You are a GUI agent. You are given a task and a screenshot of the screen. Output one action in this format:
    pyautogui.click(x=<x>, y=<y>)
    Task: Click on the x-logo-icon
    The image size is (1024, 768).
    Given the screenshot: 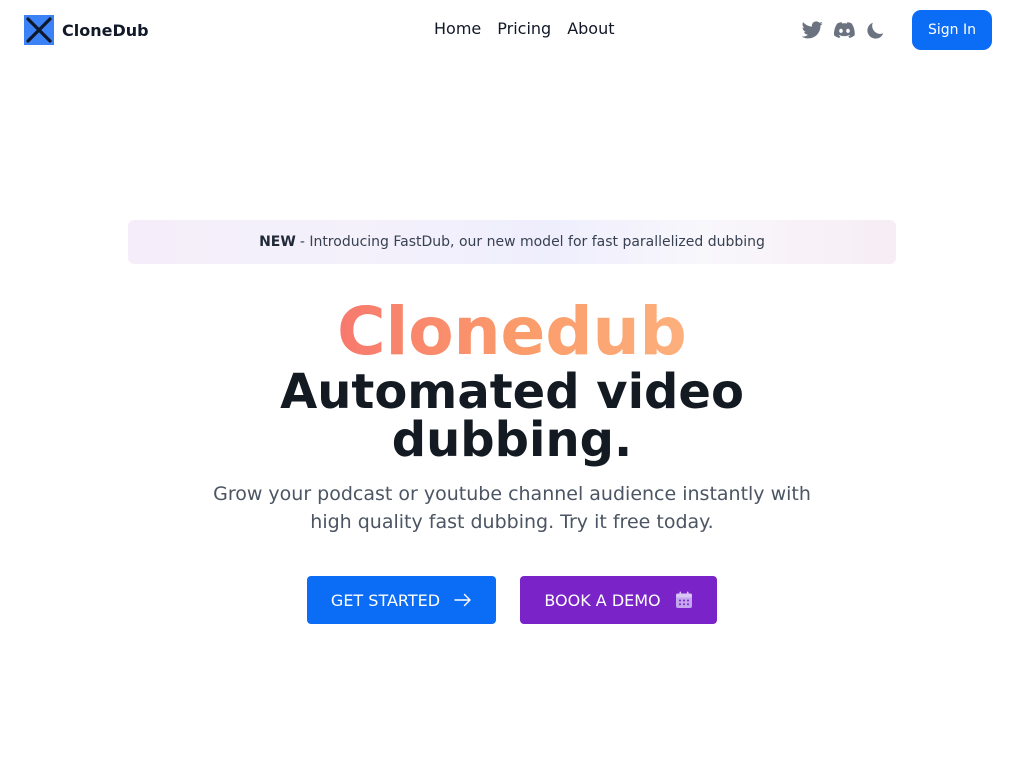 What is the action you would take?
    pyautogui.click(x=39, y=30)
    